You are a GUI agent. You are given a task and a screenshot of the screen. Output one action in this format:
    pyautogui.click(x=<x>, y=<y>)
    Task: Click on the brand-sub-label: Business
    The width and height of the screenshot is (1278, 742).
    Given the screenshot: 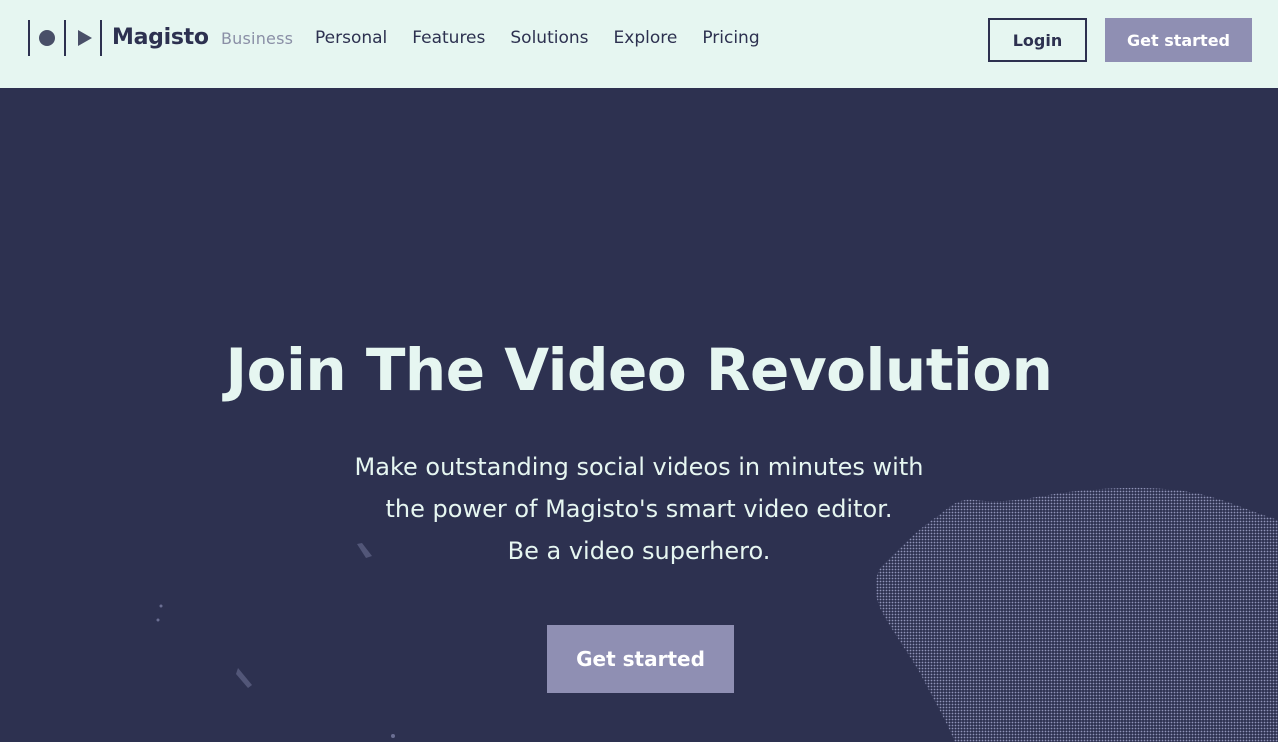 What is the action you would take?
    pyautogui.click(x=257, y=38)
    